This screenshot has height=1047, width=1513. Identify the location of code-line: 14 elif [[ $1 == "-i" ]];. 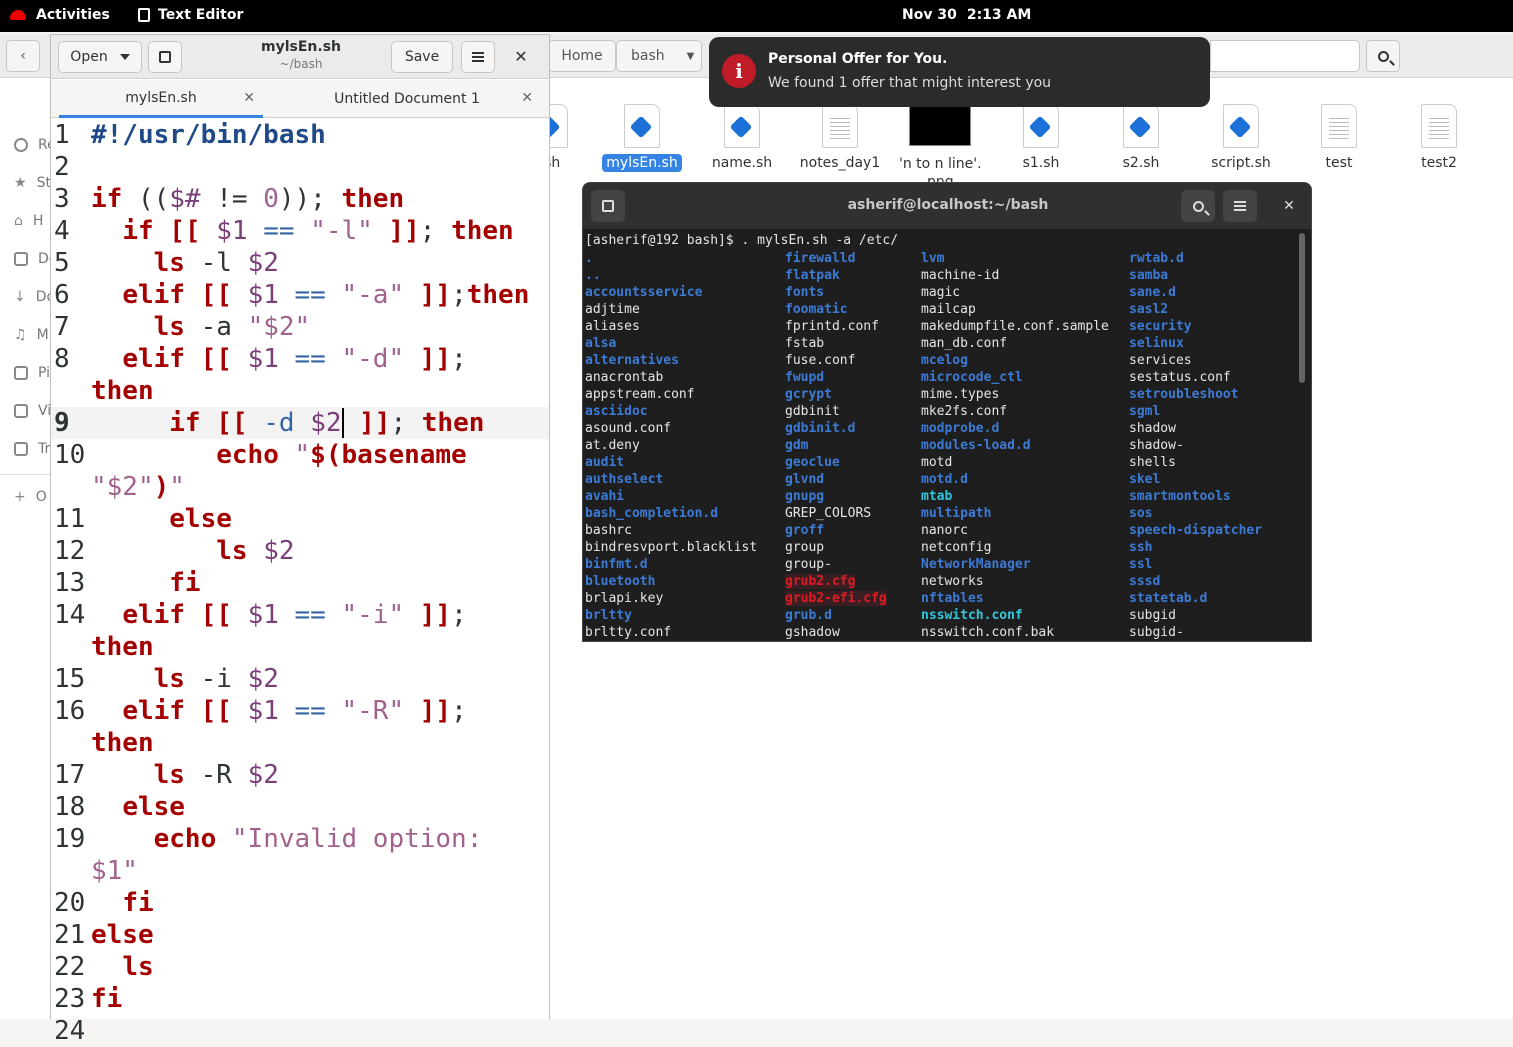
(300, 615).